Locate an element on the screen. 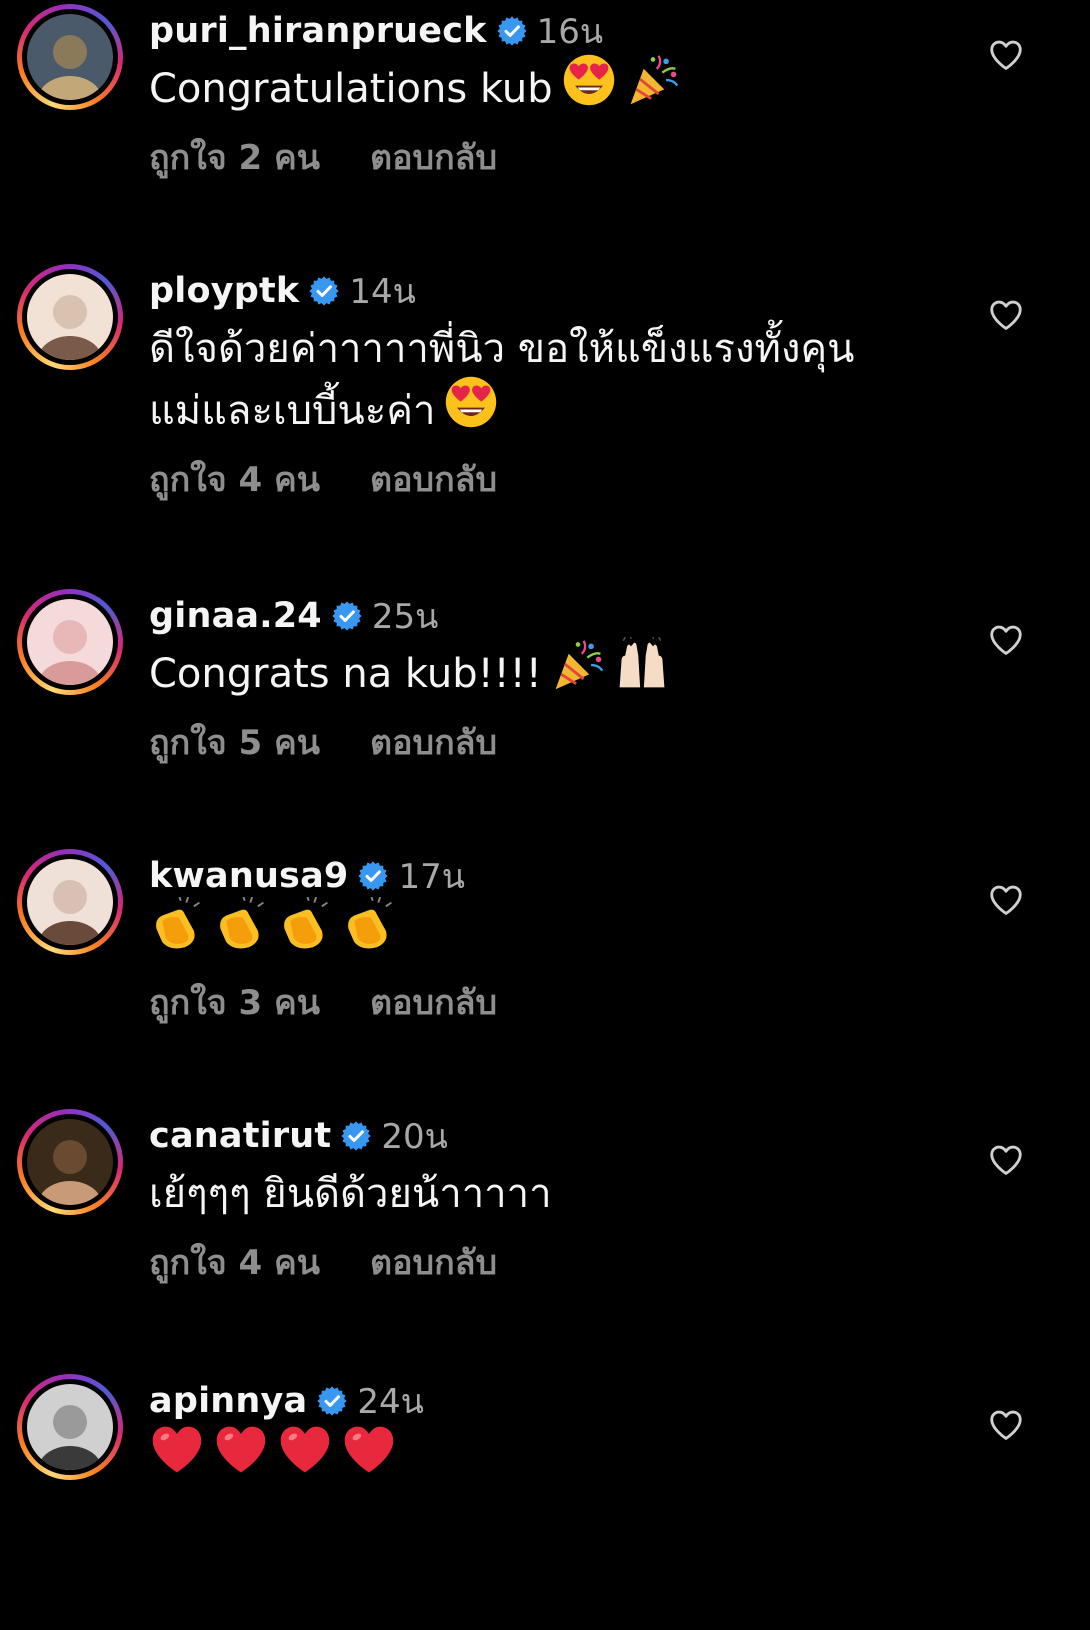  comment-text: Congratulations kub is located at coordinates (549, 87).